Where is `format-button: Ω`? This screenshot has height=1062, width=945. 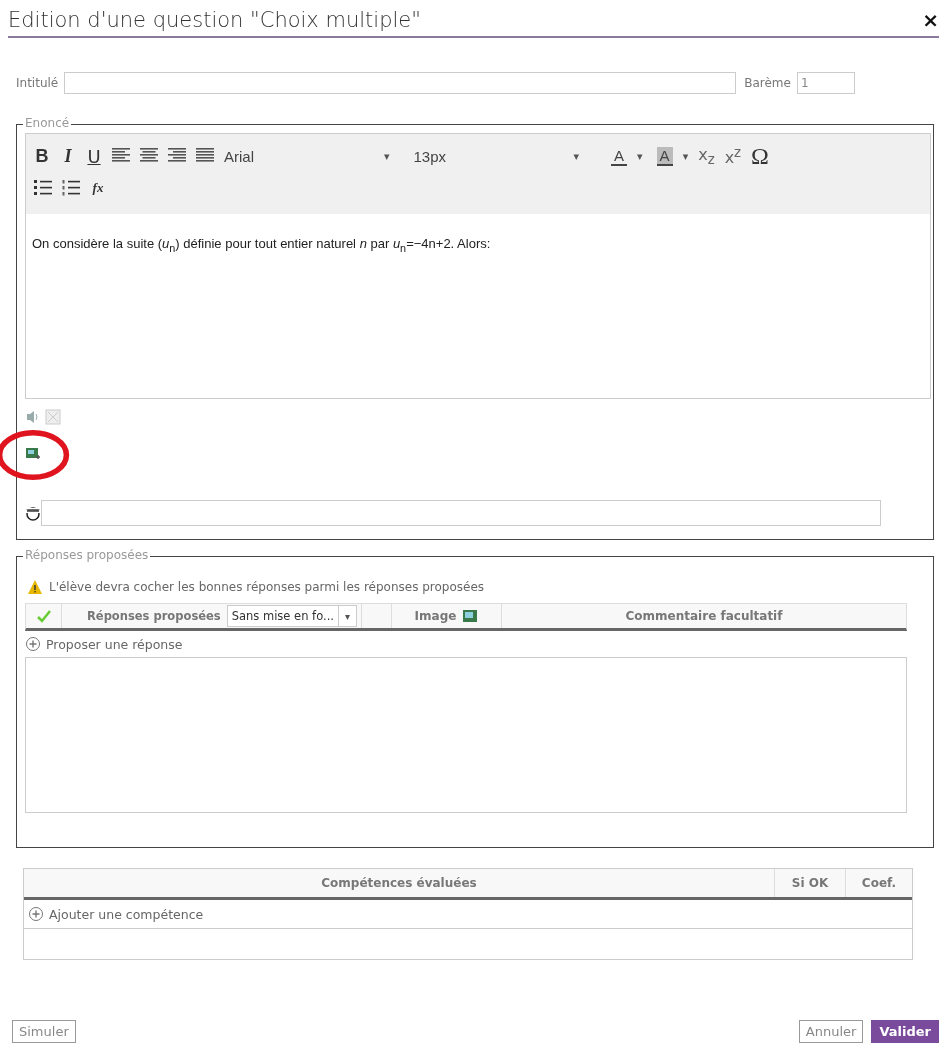 format-button: Ω is located at coordinates (760, 156).